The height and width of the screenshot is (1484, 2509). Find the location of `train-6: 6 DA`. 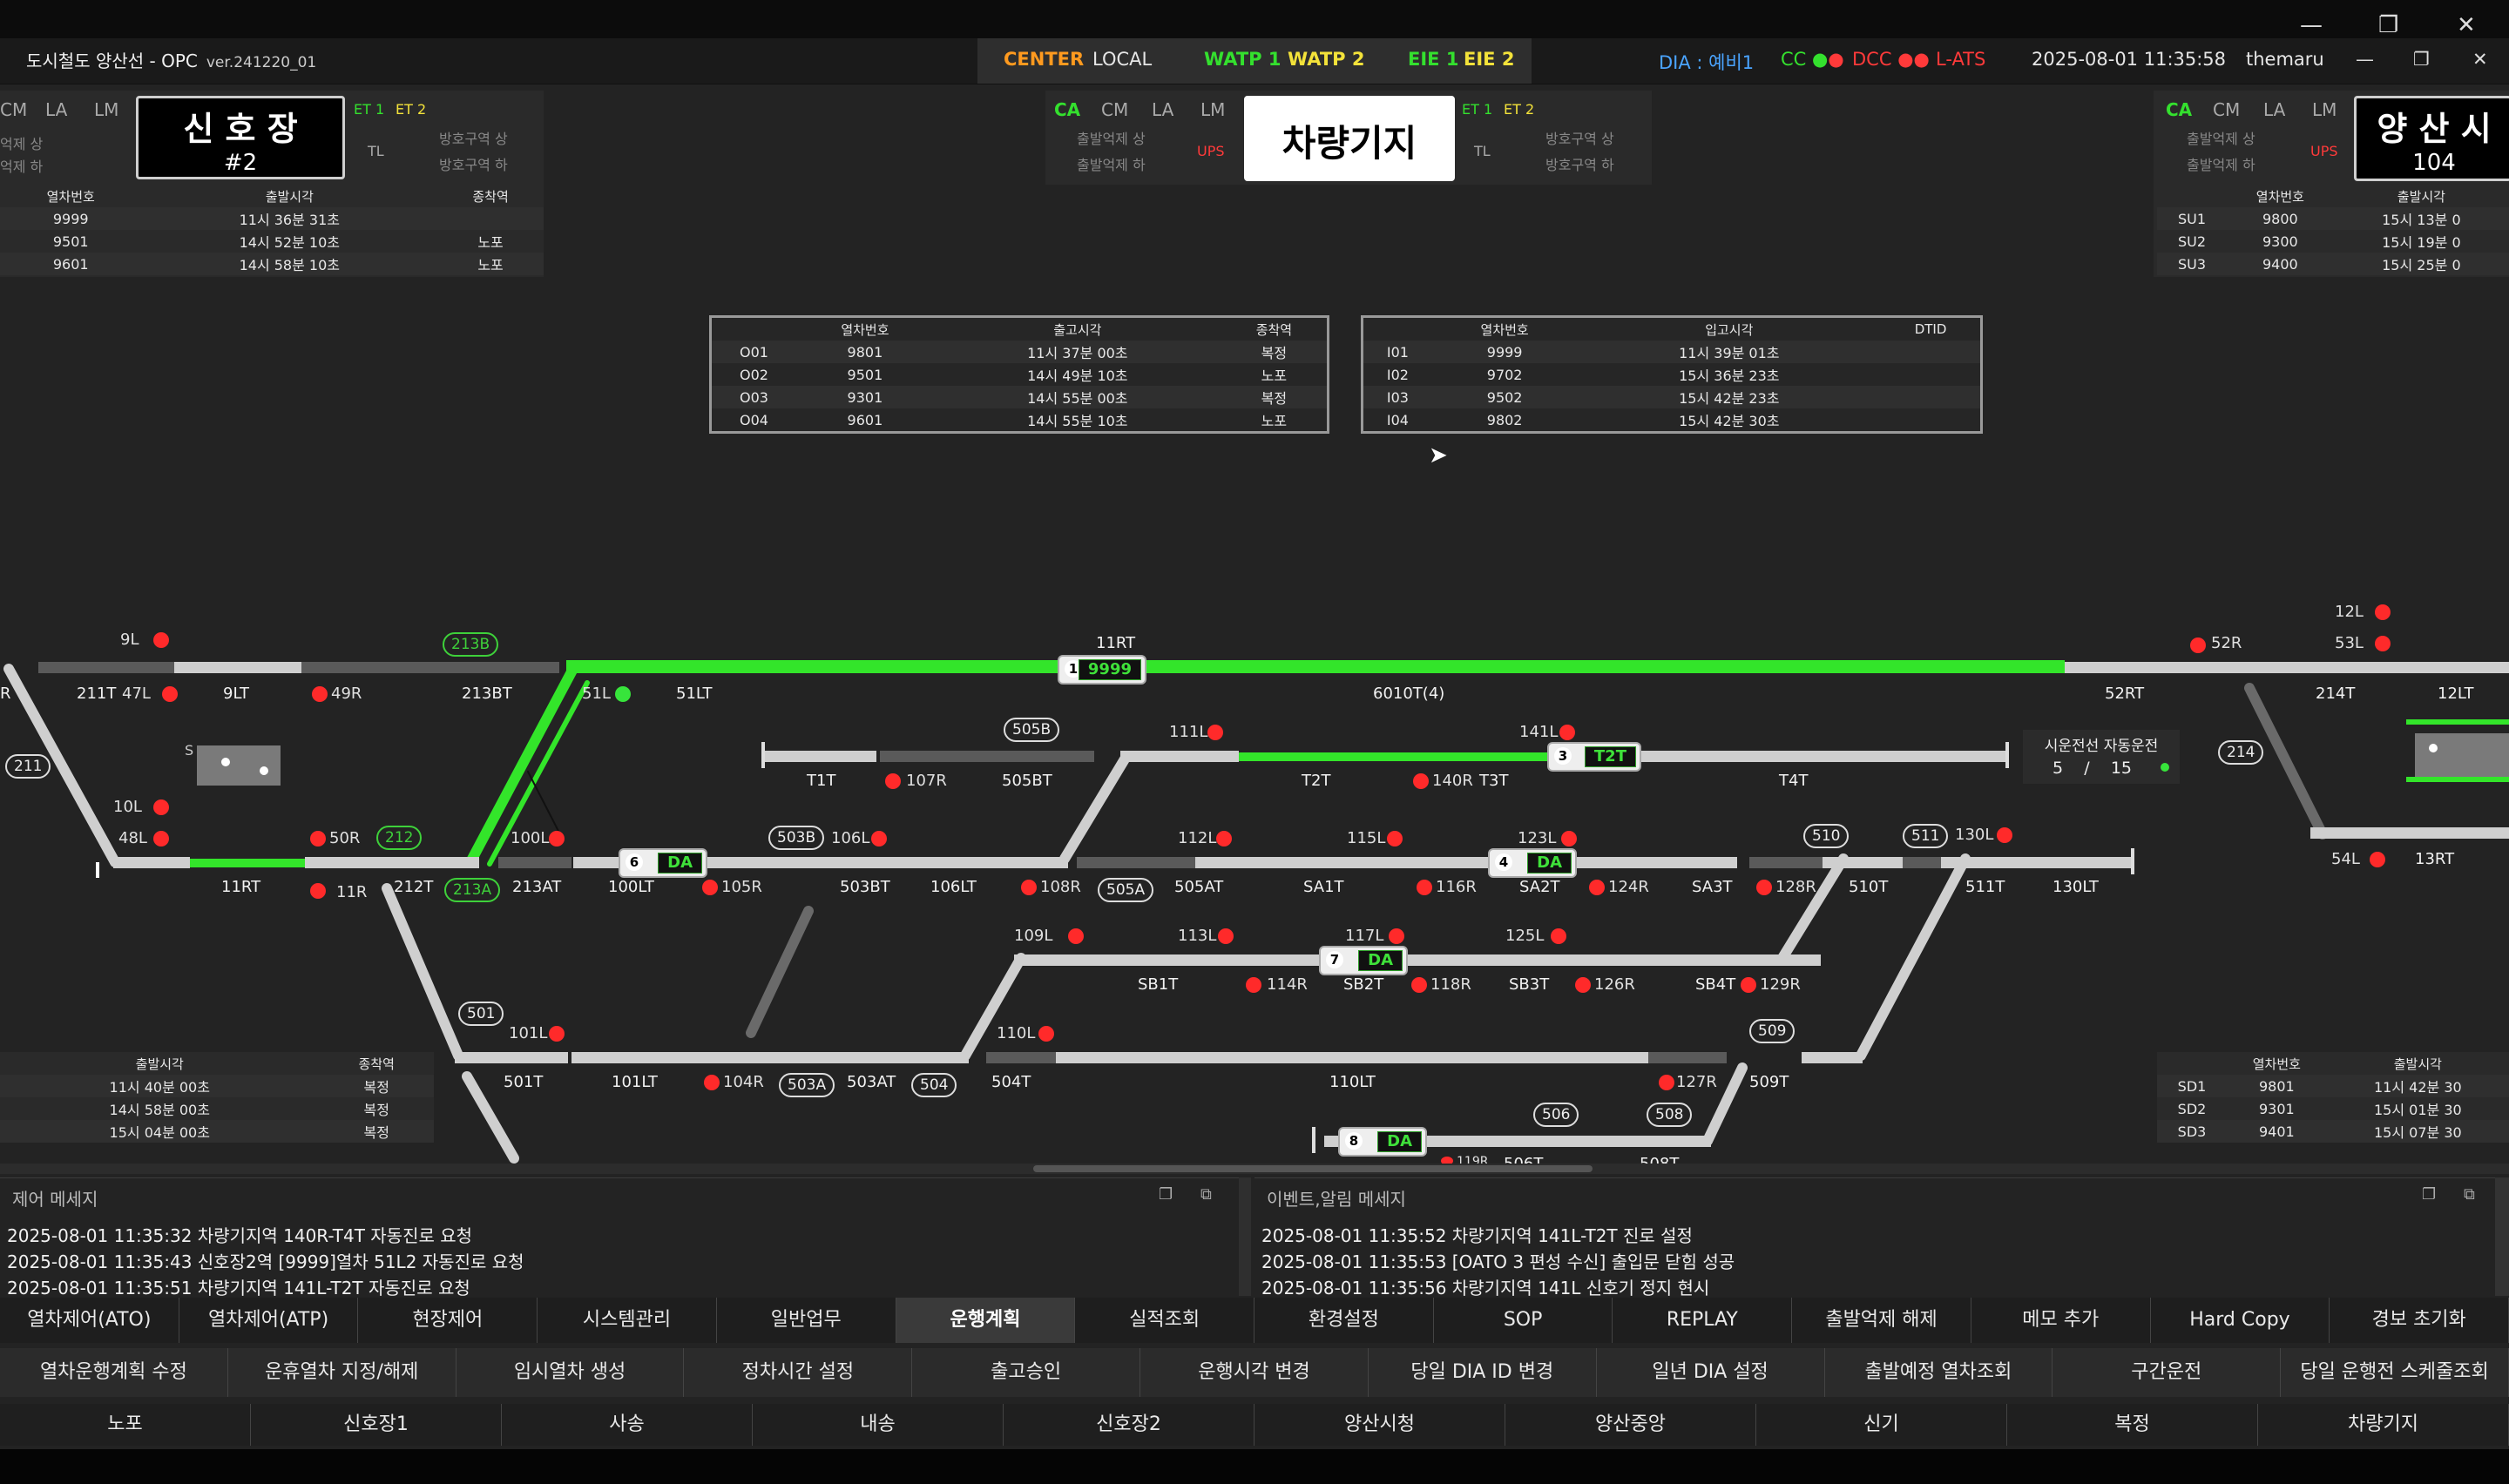

train-6: 6 DA is located at coordinates (663, 863).